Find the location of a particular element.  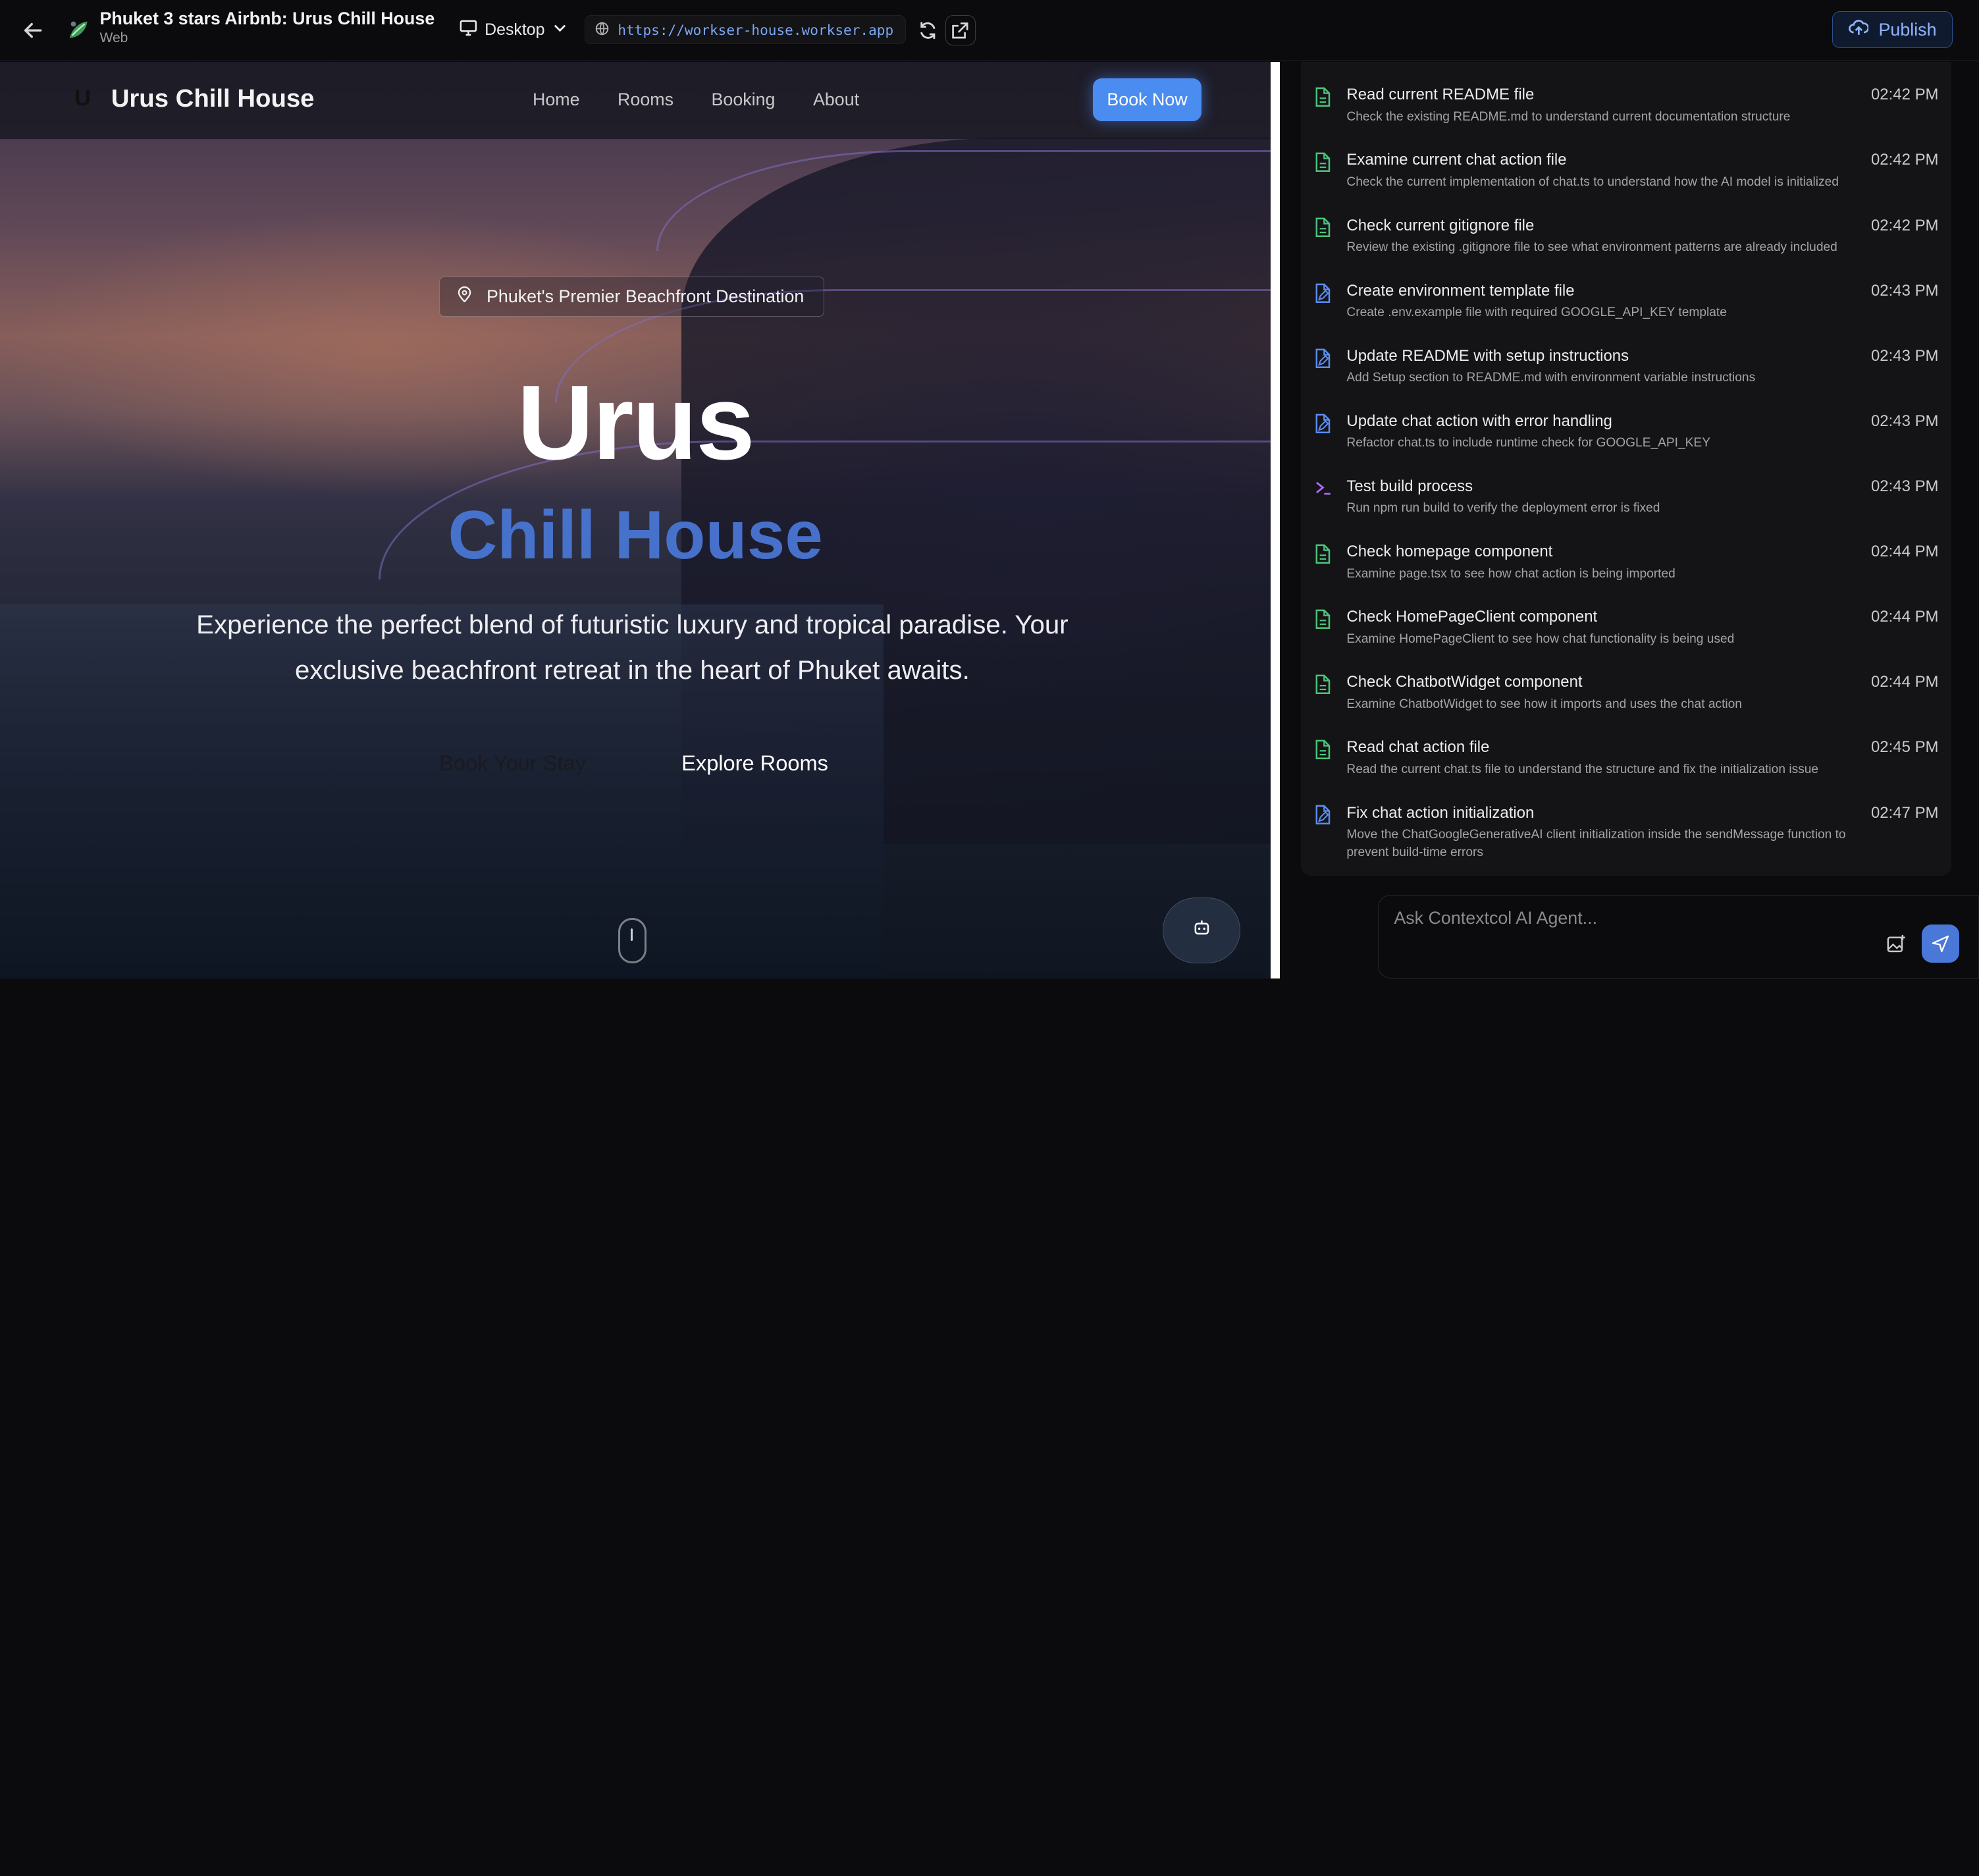

bot-icon is located at coordinates (1202, 931).